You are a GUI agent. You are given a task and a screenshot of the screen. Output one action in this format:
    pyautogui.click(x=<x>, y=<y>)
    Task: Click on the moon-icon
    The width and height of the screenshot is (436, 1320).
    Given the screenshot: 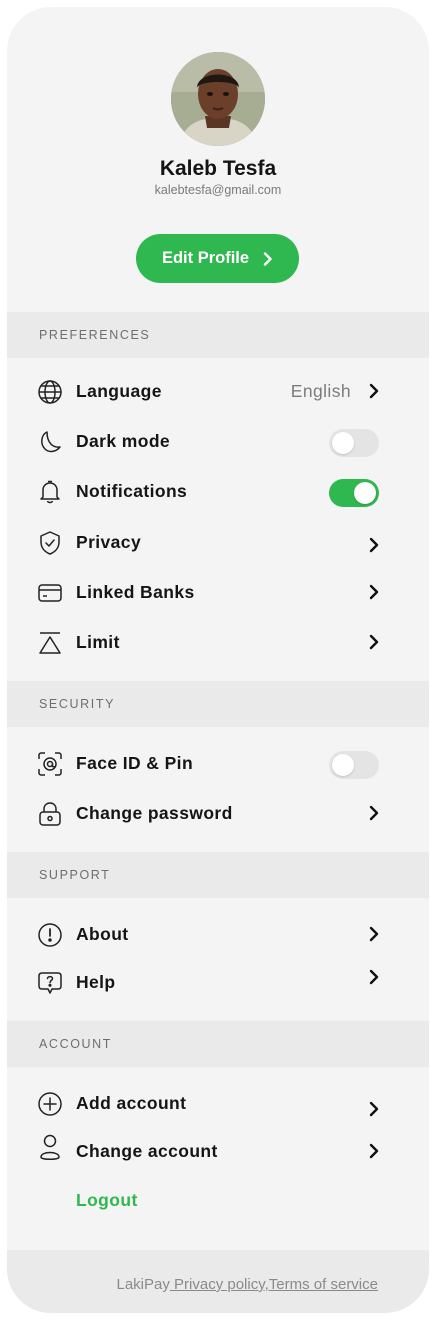 What is the action you would take?
    pyautogui.click(x=50, y=442)
    